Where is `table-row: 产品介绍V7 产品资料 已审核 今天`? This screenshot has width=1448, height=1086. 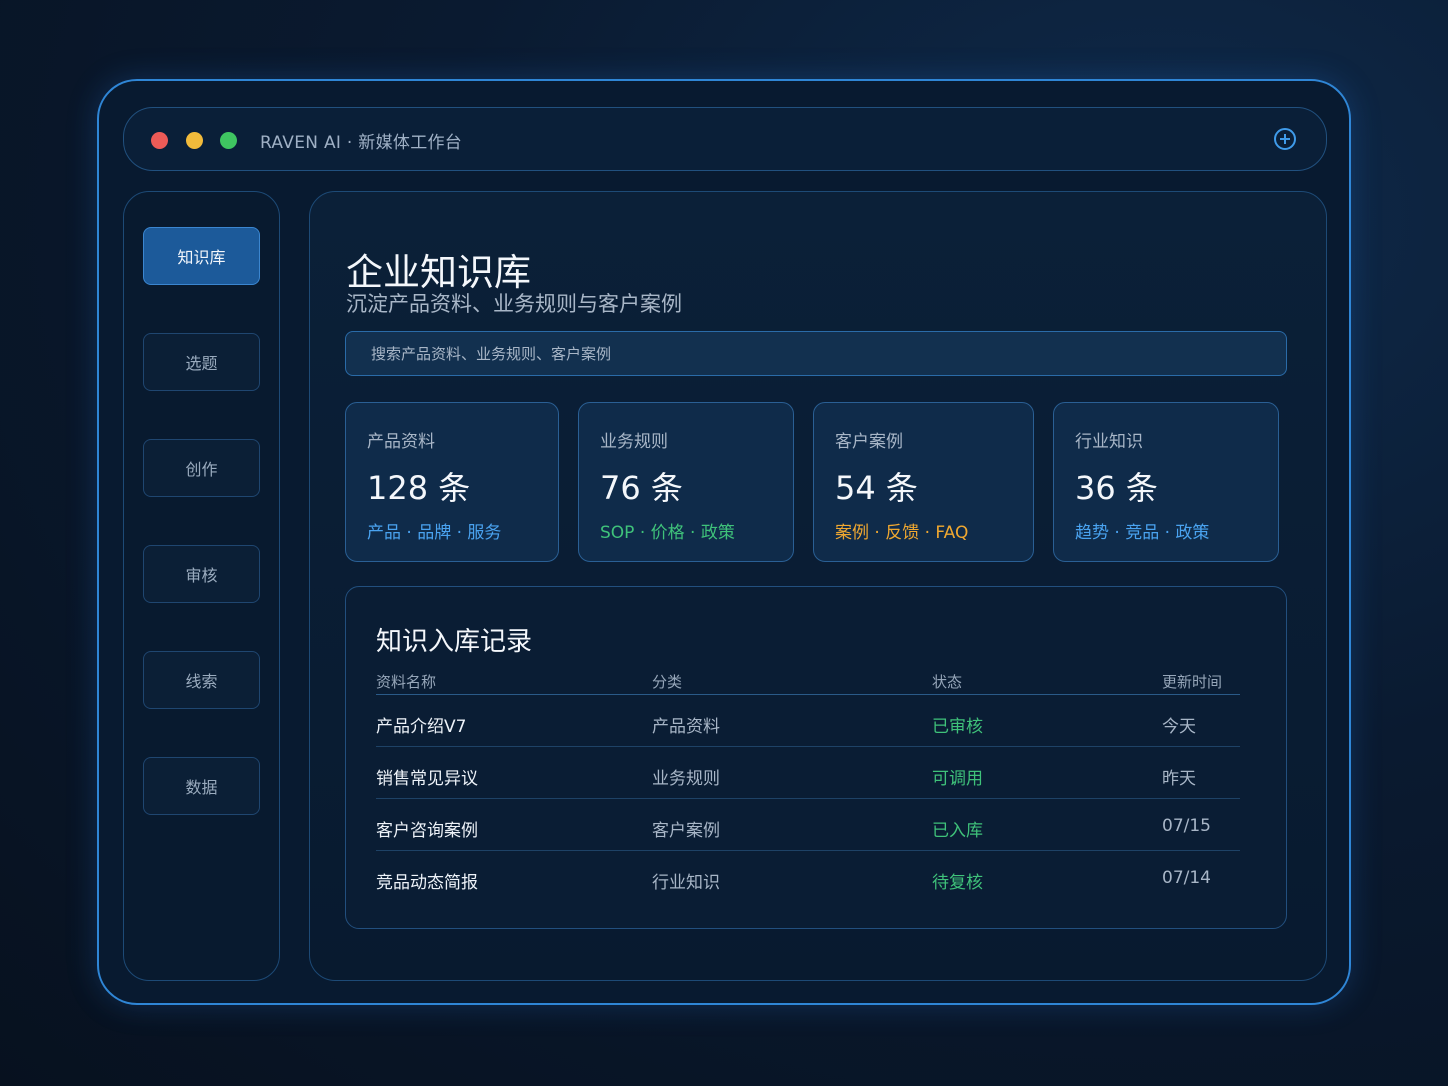 table-row: 产品介绍V7 产品资料 已审核 今天 is located at coordinates (808, 721).